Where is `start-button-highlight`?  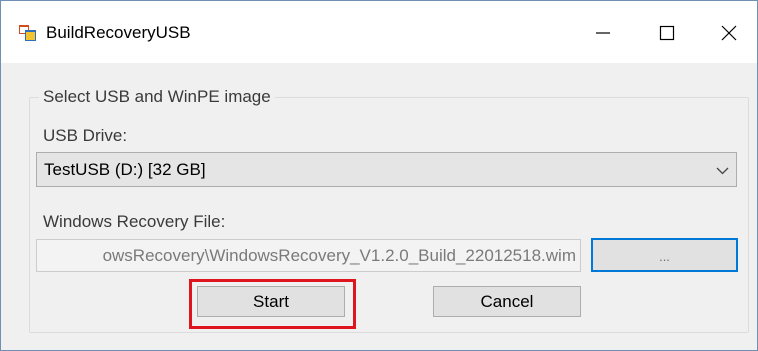
start-button-highlight is located at coordinates (272, 304).